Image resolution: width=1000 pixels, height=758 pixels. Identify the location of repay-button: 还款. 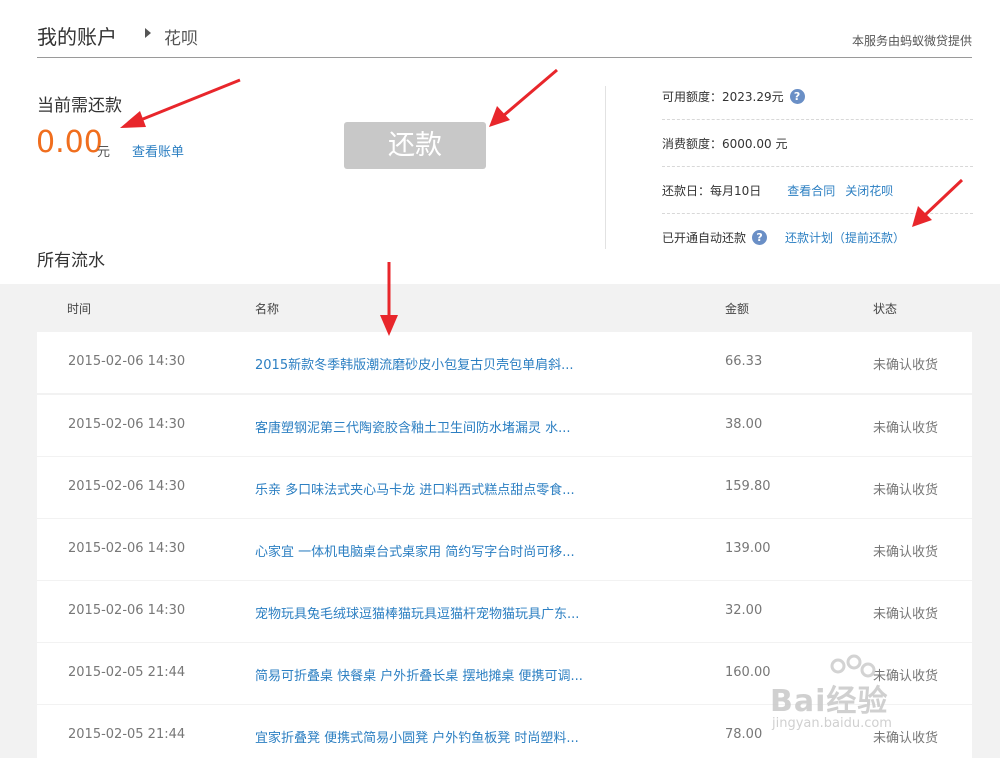
(415, 145).